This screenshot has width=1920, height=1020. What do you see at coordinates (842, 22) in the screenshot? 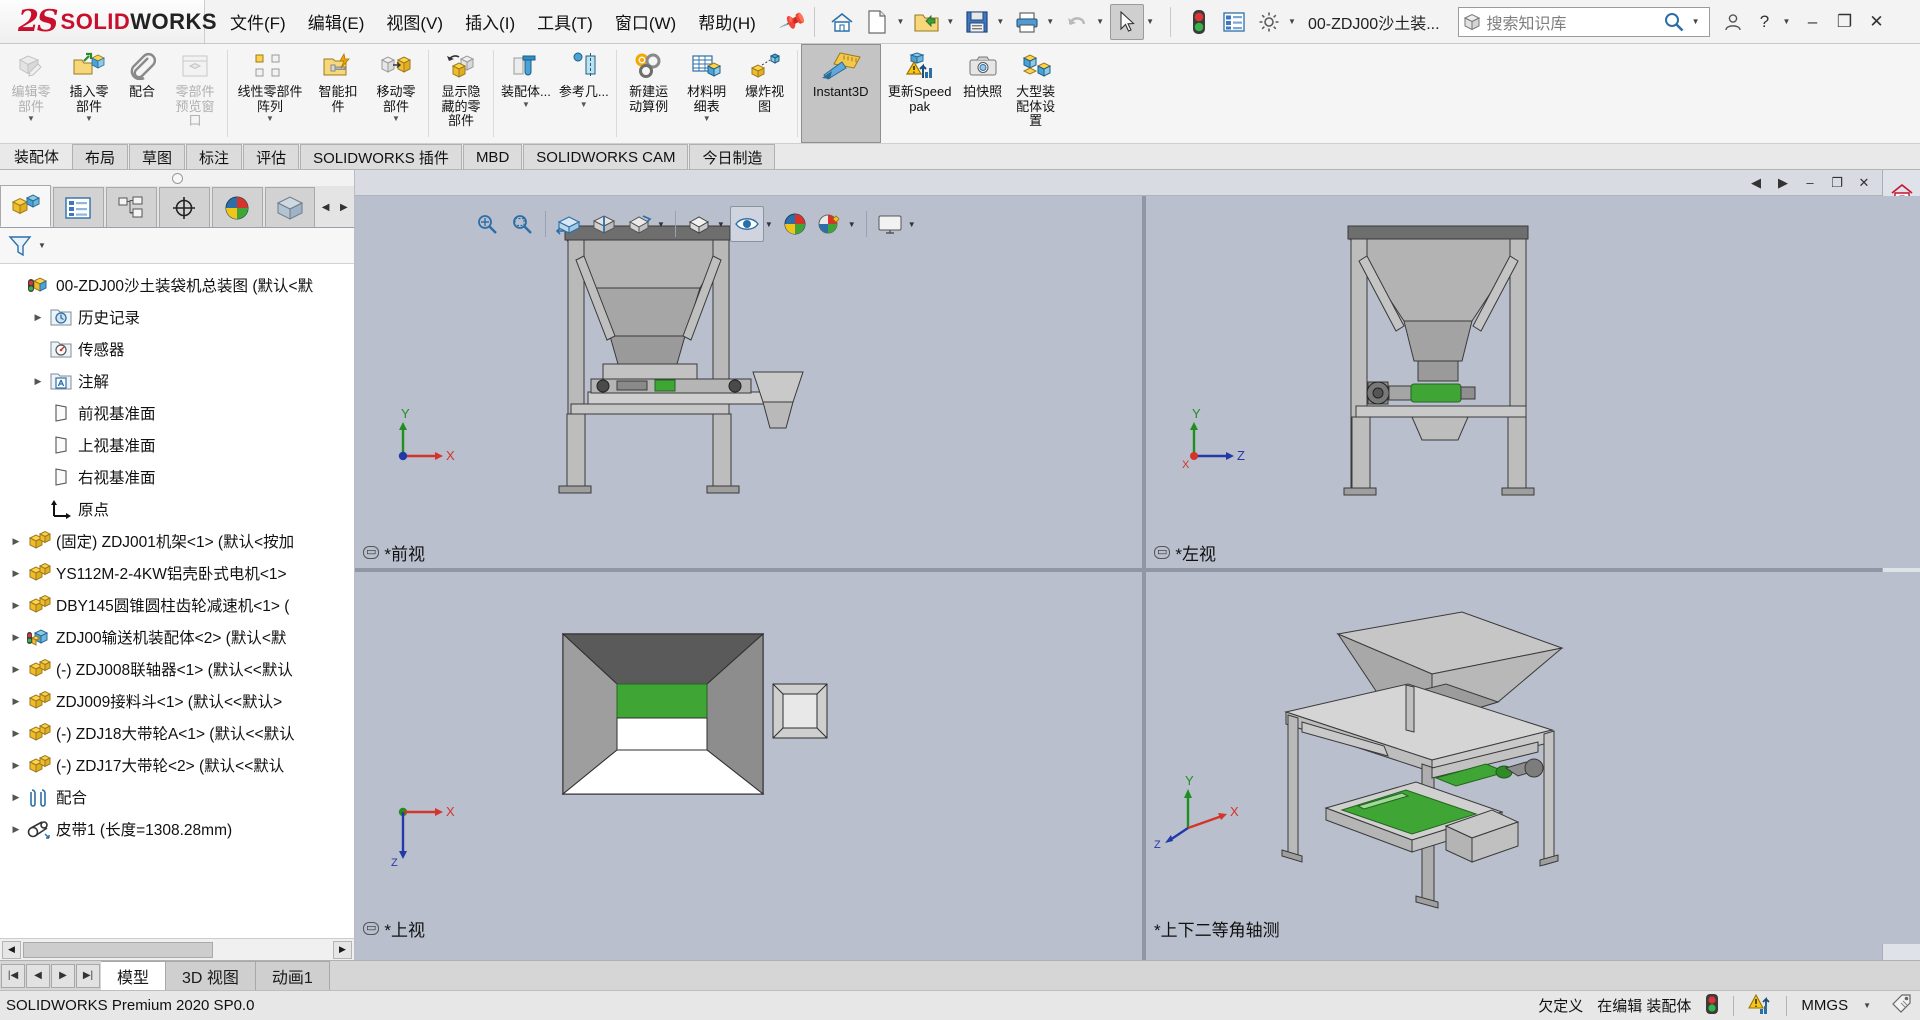
I see `home-icon` at bounding box center [842, 22].